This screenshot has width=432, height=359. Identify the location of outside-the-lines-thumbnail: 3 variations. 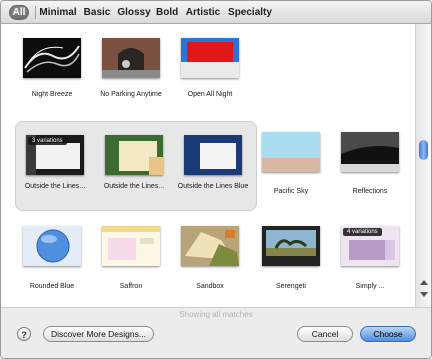
(55, 155).